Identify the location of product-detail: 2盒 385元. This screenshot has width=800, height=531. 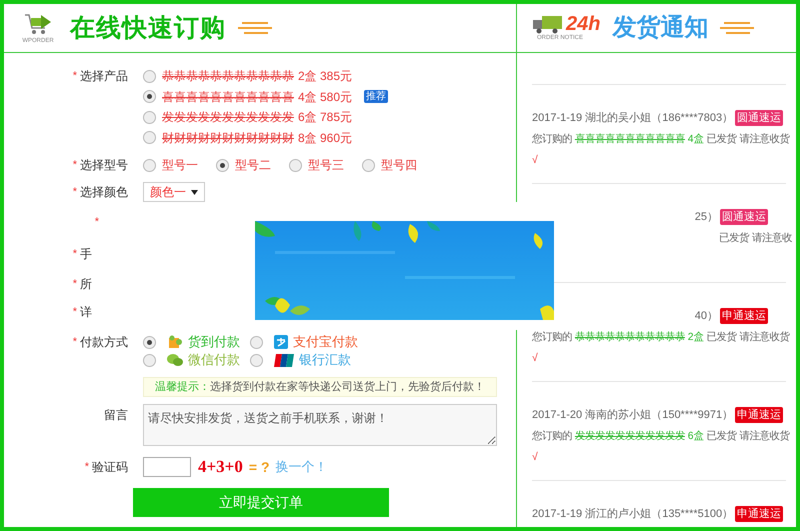
(325, 77).